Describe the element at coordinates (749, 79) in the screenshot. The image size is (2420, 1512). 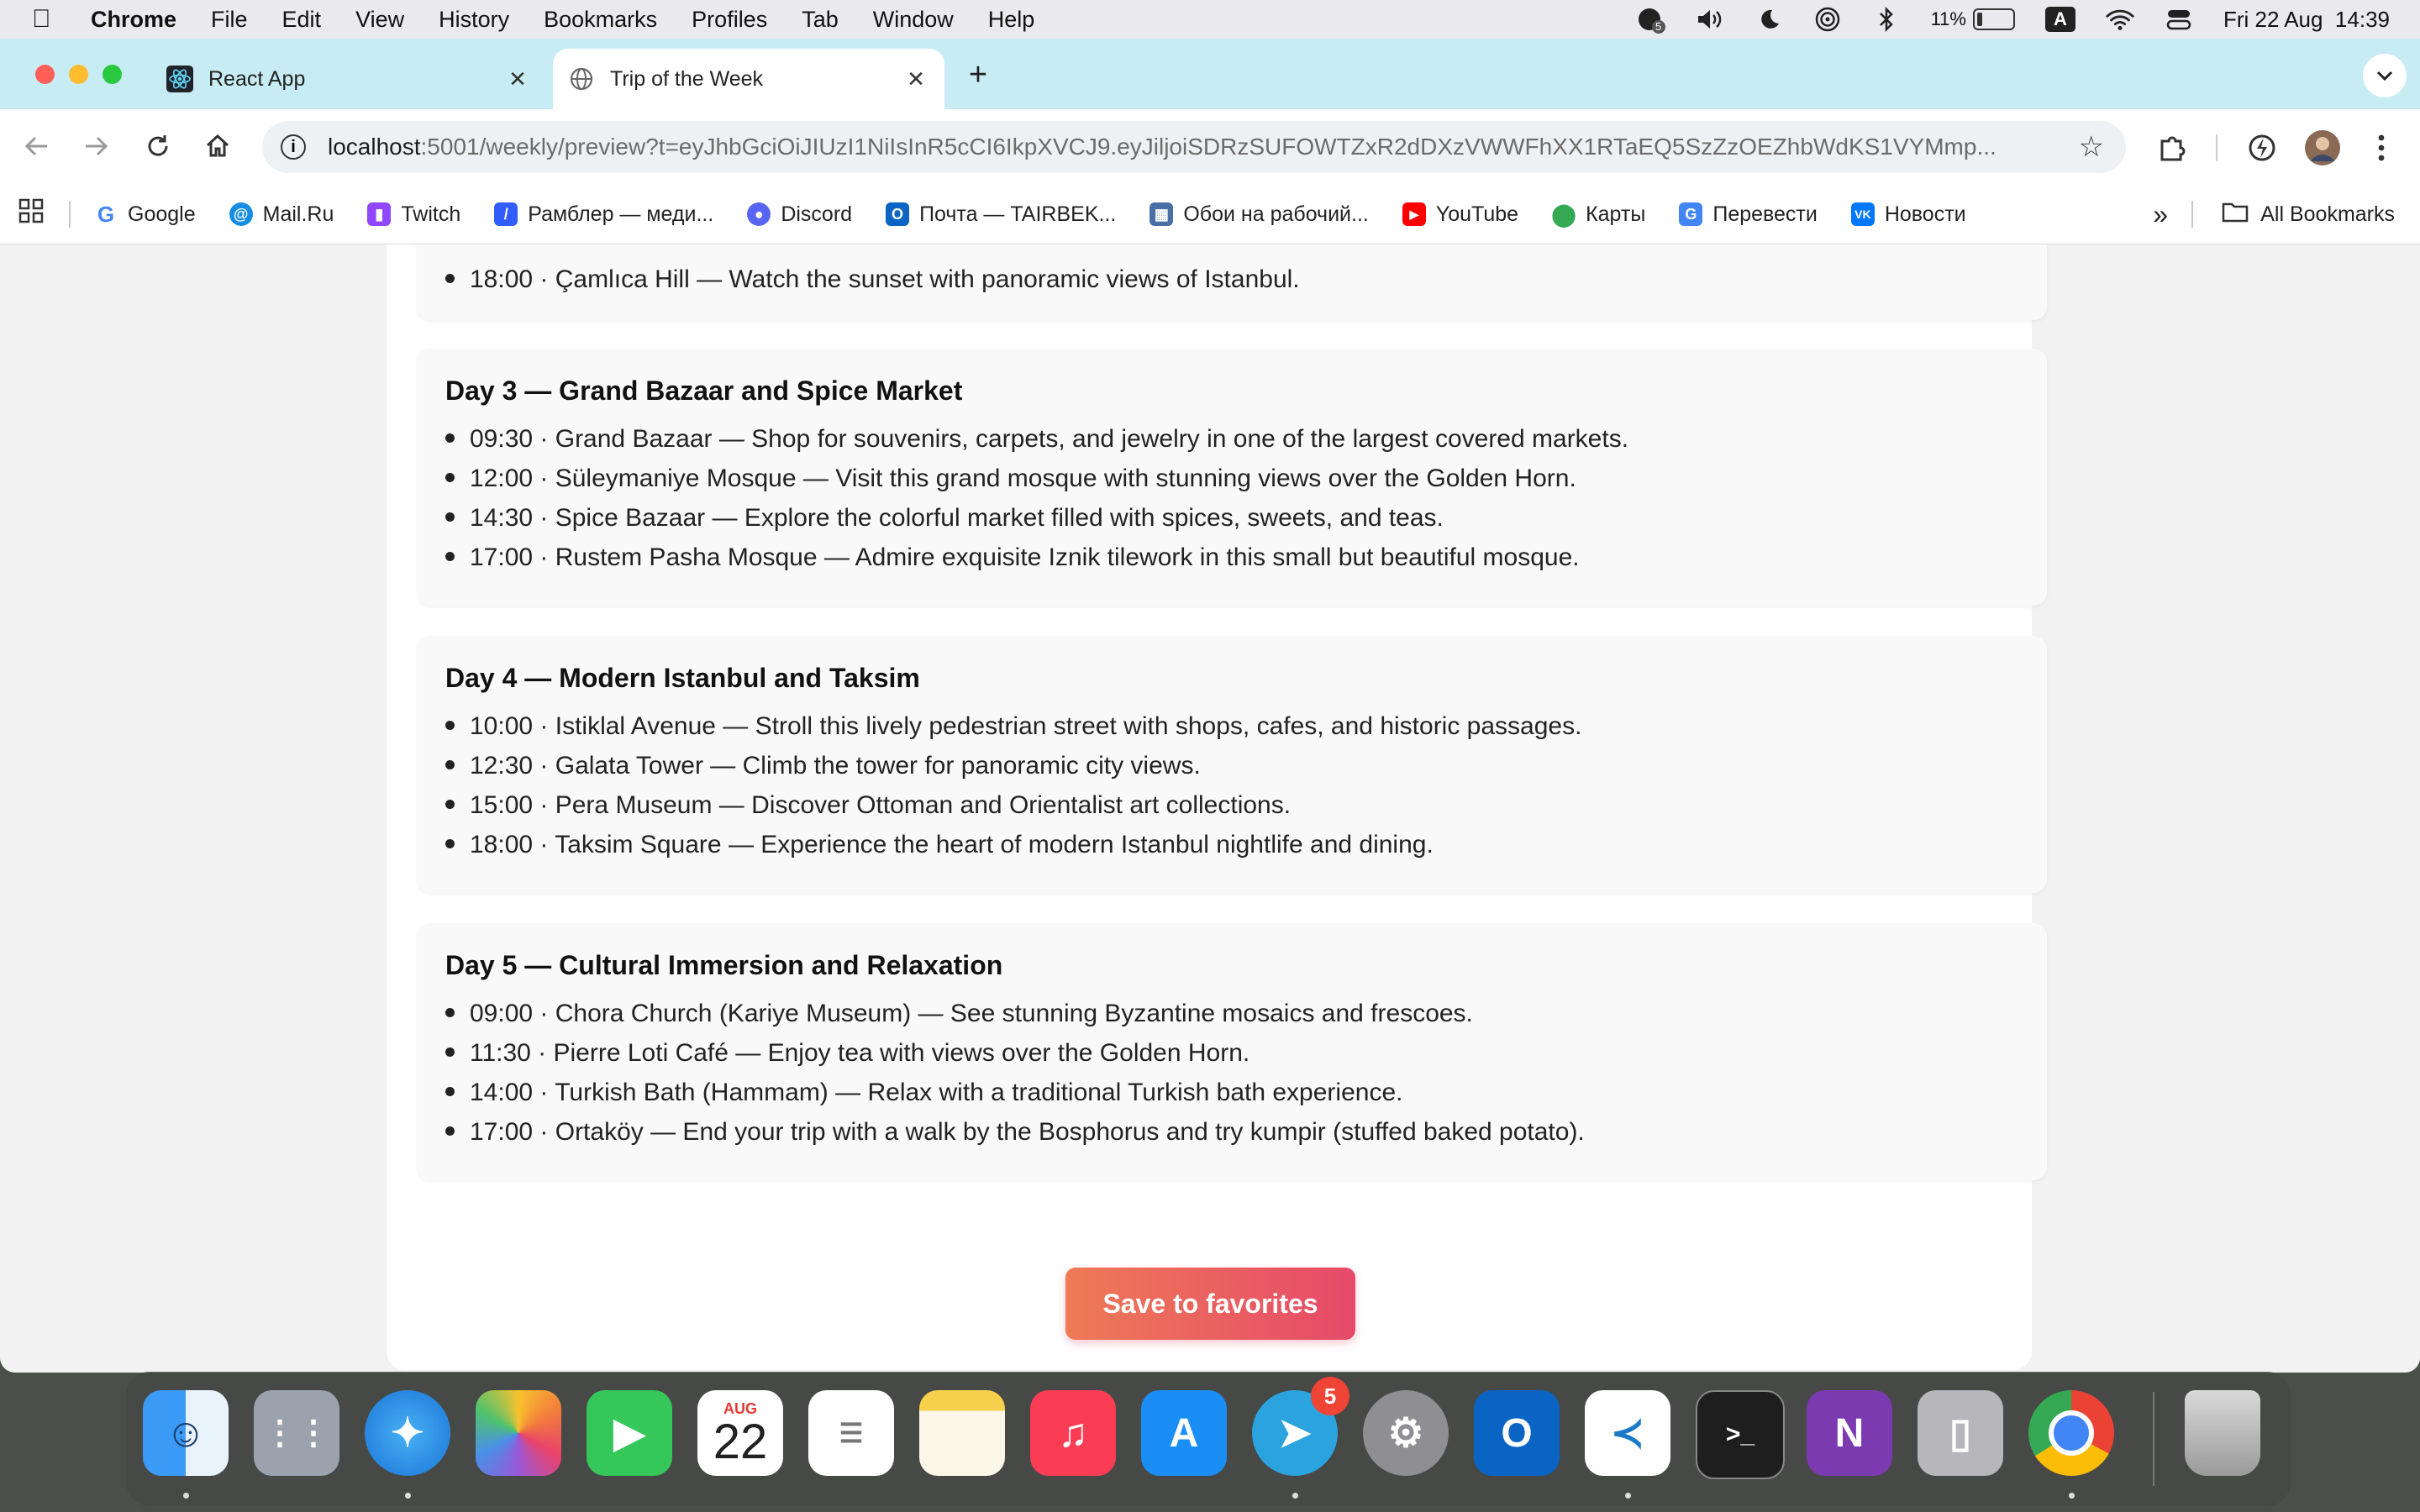
I see `tab-trip-of-the-week: Trip of the Week ✕` at that location.